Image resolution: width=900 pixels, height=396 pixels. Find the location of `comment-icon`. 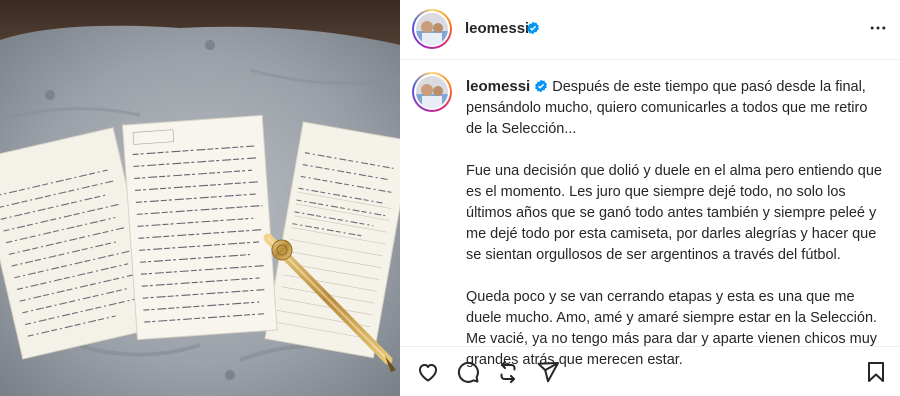

comment-icon is located at coordinates (468, 372).